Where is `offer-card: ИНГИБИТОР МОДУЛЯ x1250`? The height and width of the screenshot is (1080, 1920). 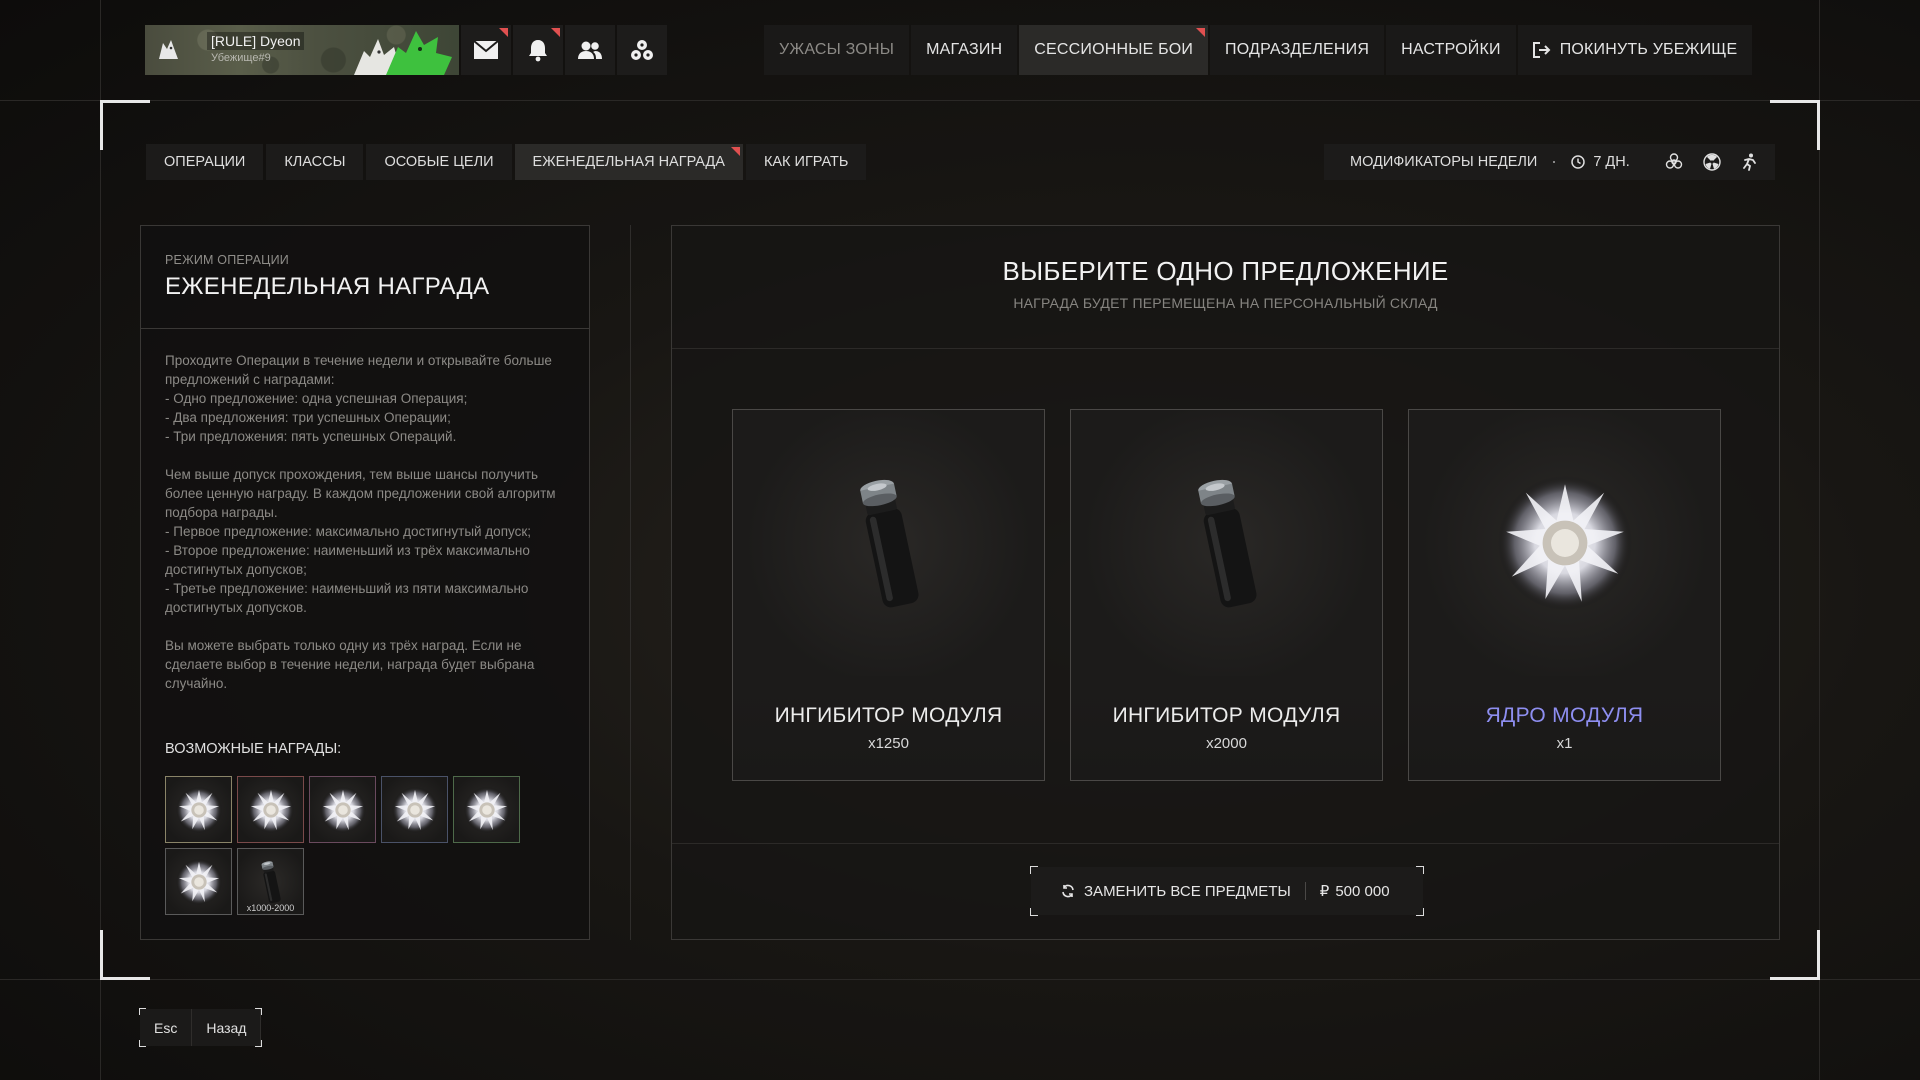 offer-card: ИНГИБИТОР МОДУЛЯ x1250 is located at coordinates (888, 595).